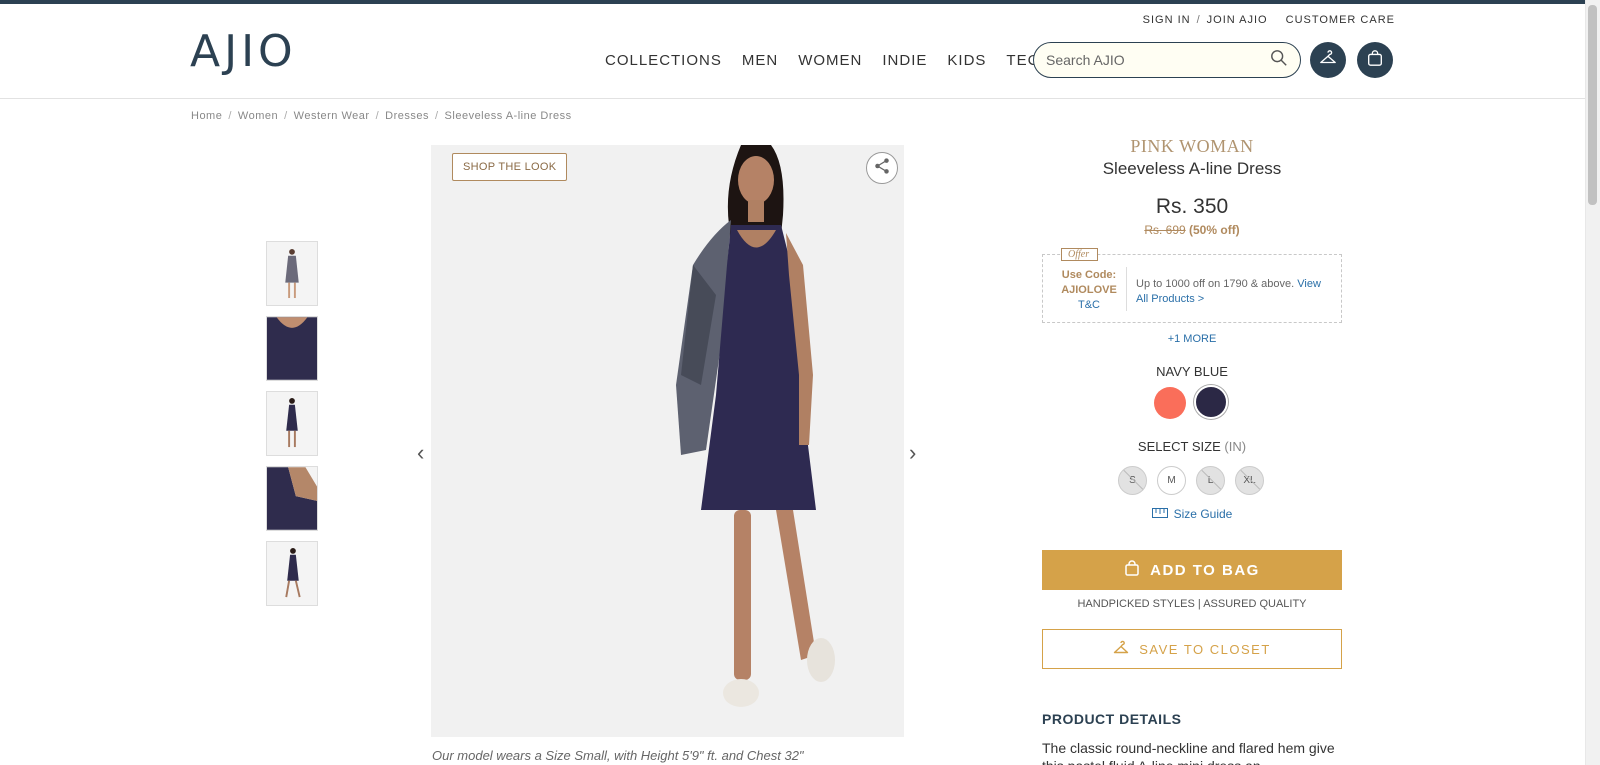  I want to click on offer-tag: Offer, so click(1080, 254).